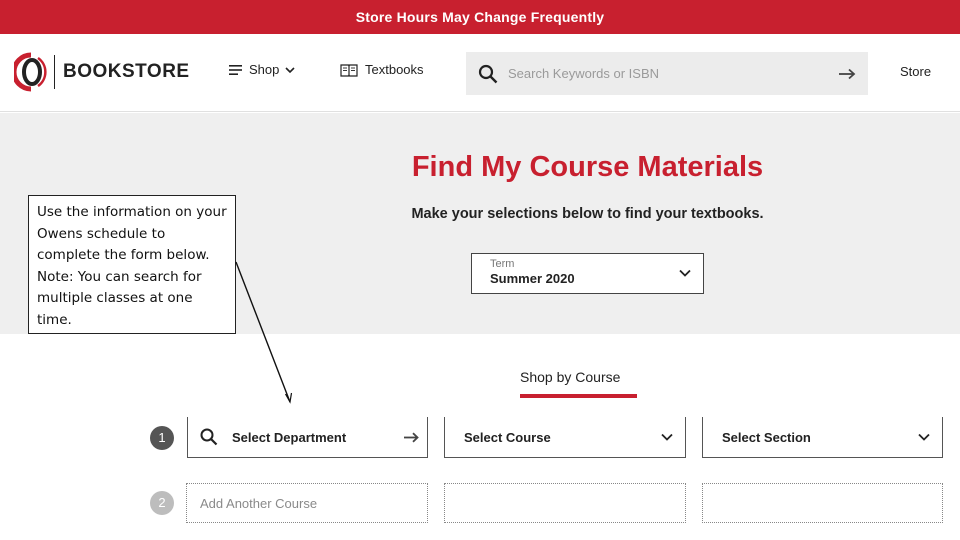 The height and width of the screenshot is (540, 960). I want to click on banner-text: Store Hours May Change Frequently, so click(480, 17).